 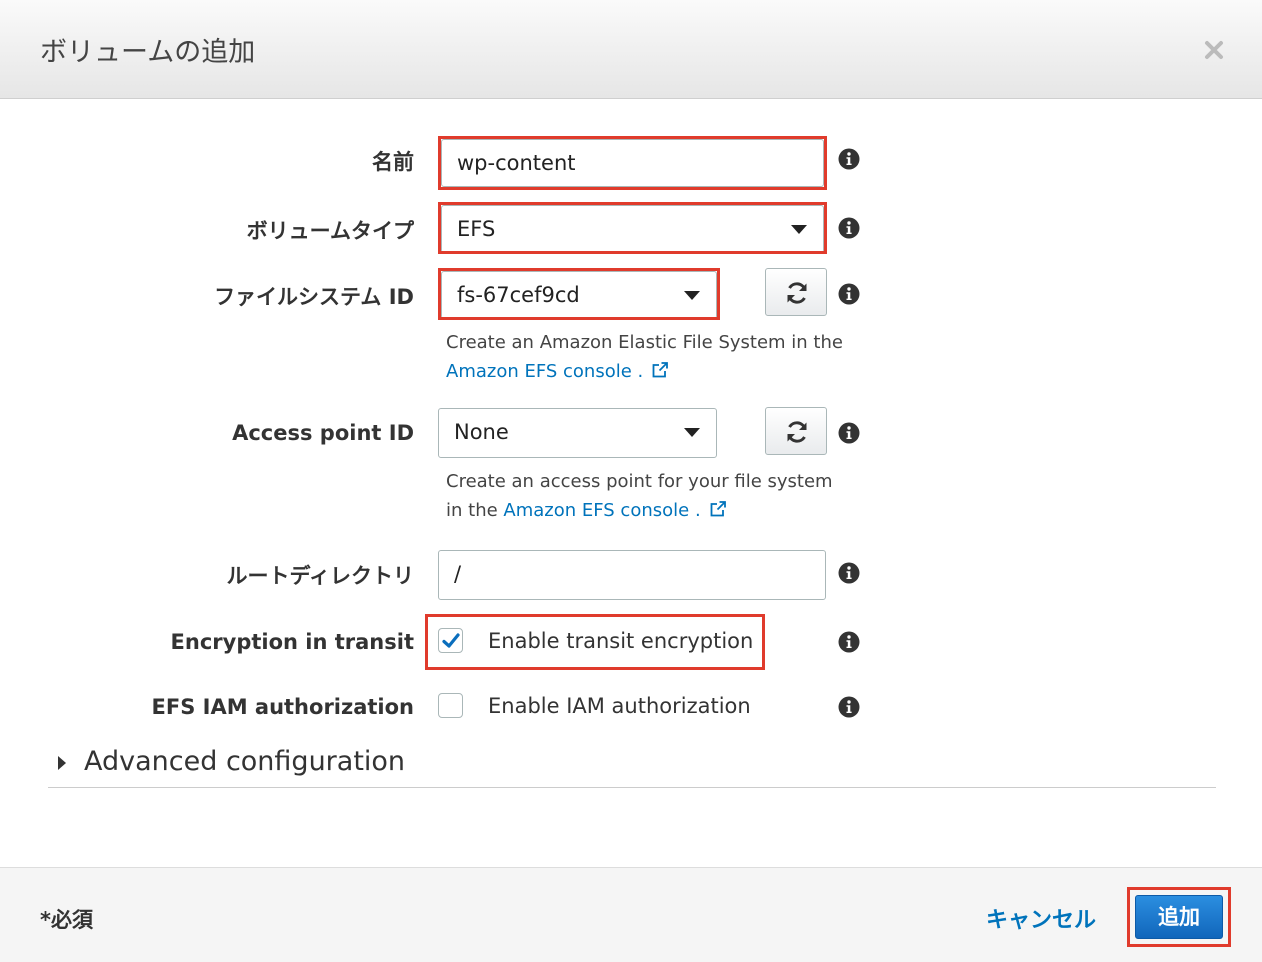 I want to click on volume-type-label: ボリュームタイプ, so click(x=330, y=231).